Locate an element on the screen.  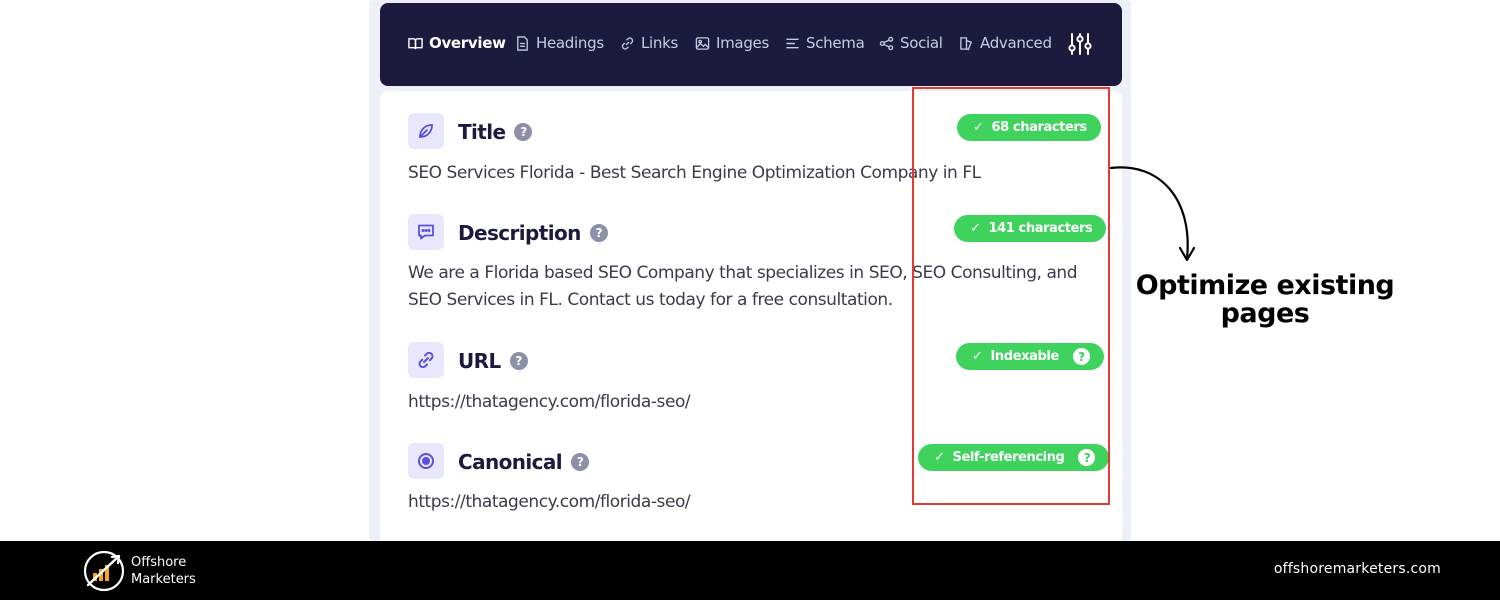
row-title-label: URL is located at coordinates (479, 361).